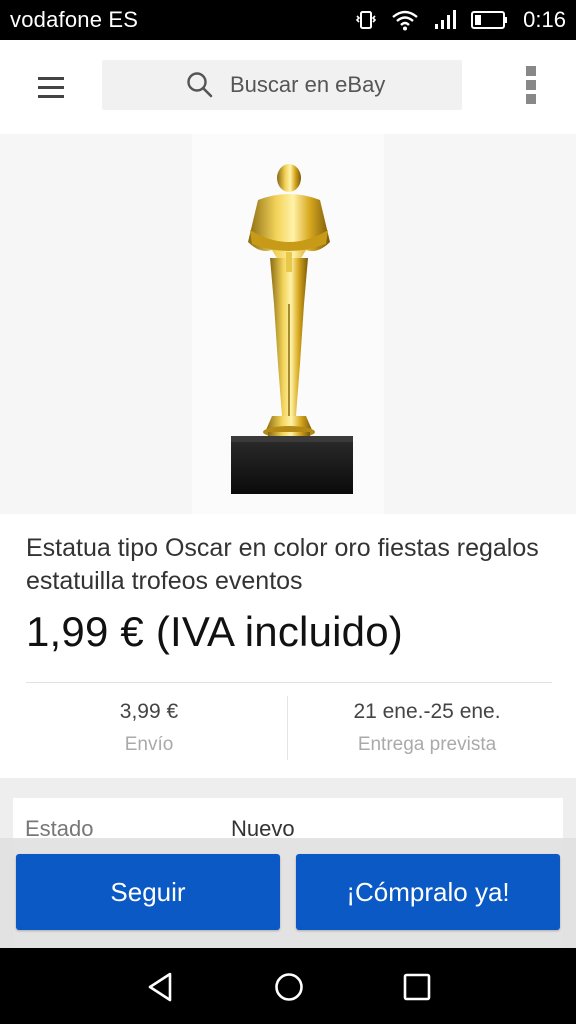 The width and height of the screenshot is (576, 1024). What do you see at coordinates (148, 892) in the screenshot?
I see `follow-button: Seguir` at bounding box center [148, 892].